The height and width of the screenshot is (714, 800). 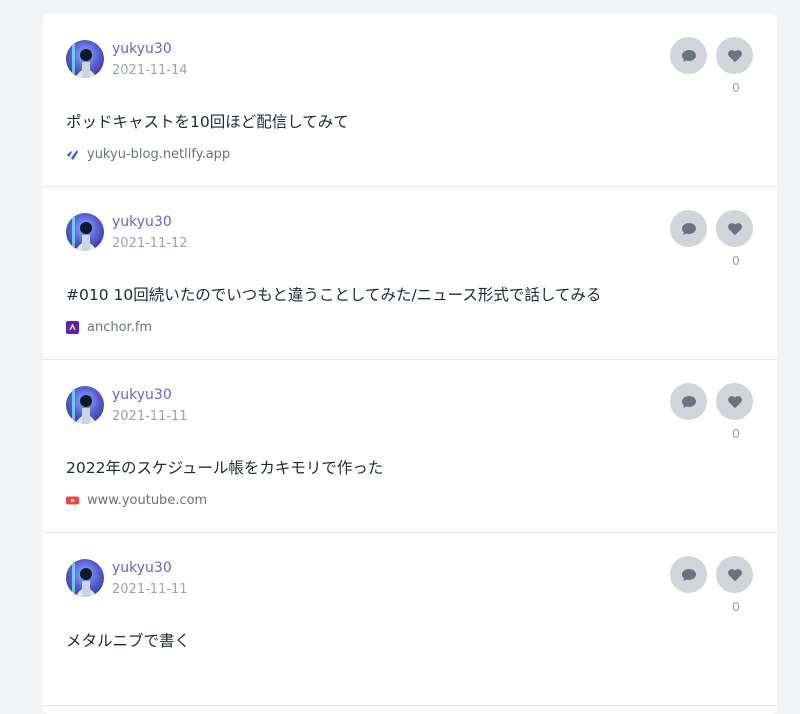 I want to click on anchor-icon, so click(x=72, y=327).